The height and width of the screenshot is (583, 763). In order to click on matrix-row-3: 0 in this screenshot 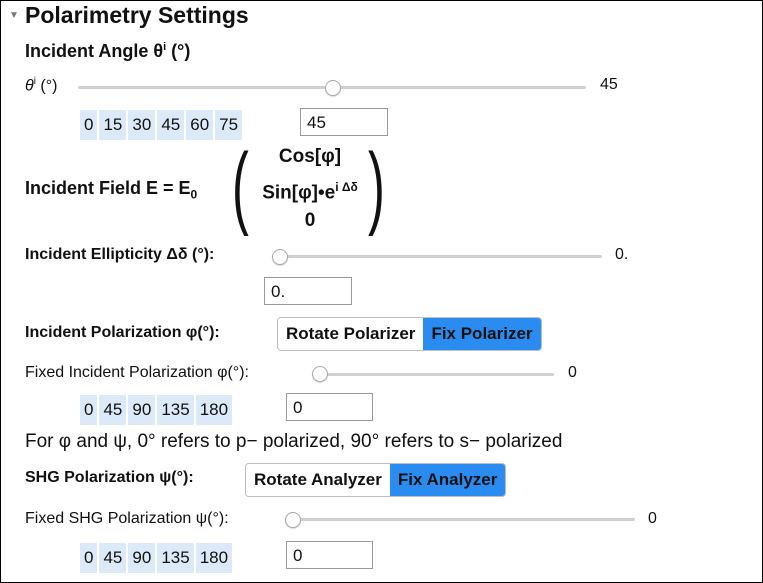, I will do `click(310, 220)`.